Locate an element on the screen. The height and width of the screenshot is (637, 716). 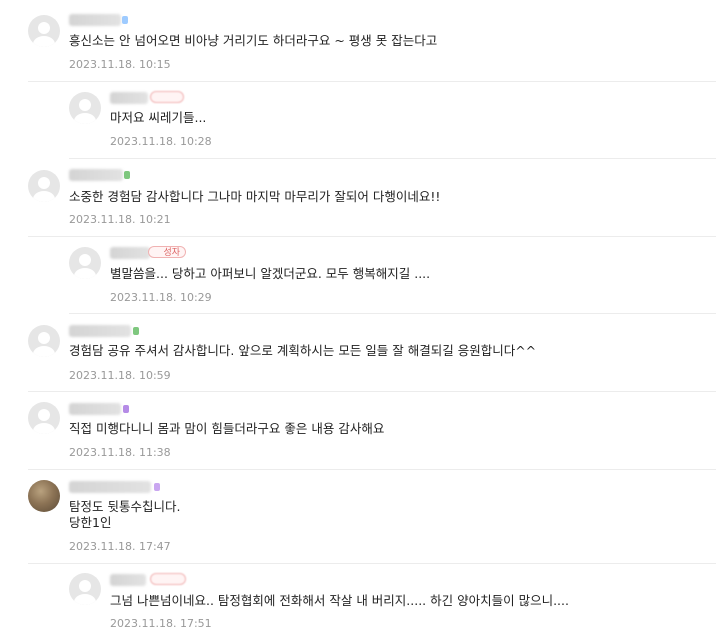
comment-date: 2023.11.18. 17:51 is located at coordinates (161, 623).